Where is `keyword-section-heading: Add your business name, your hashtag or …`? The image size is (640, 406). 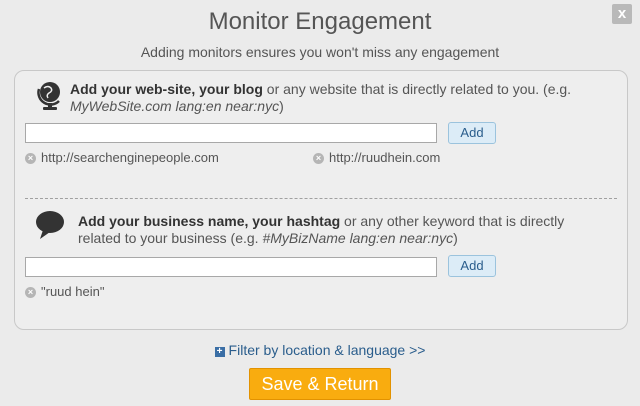 keyword-section-heading: Add your business name, your hashtag or … is located at coordinates (328, 230).